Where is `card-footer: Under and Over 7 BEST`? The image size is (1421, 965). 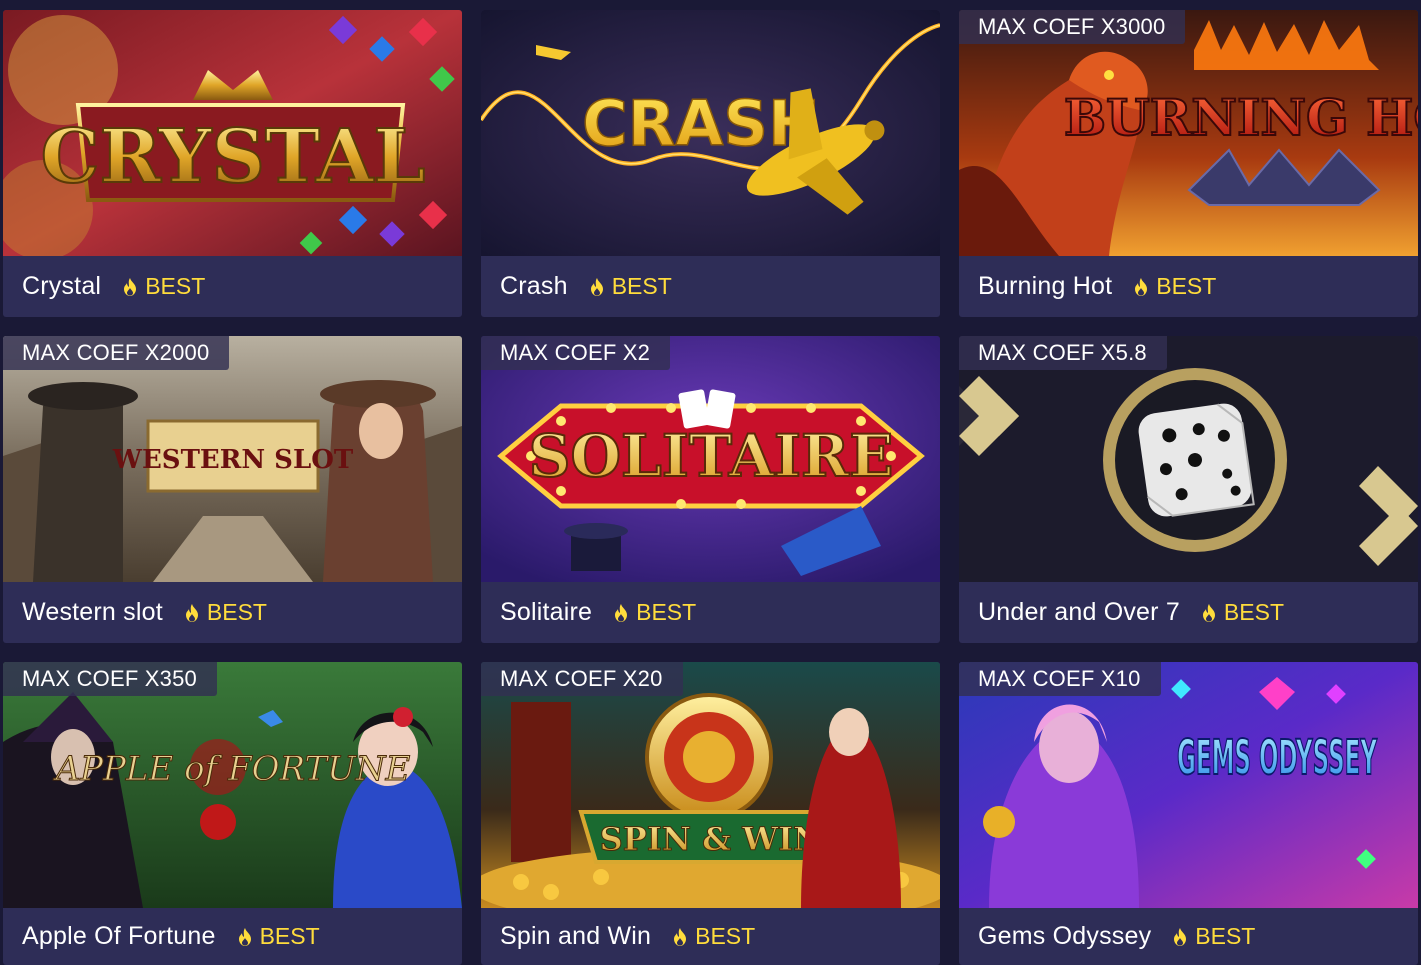
card-footer: Under and Over 7 BEST is located at coordinates (1188, 612).